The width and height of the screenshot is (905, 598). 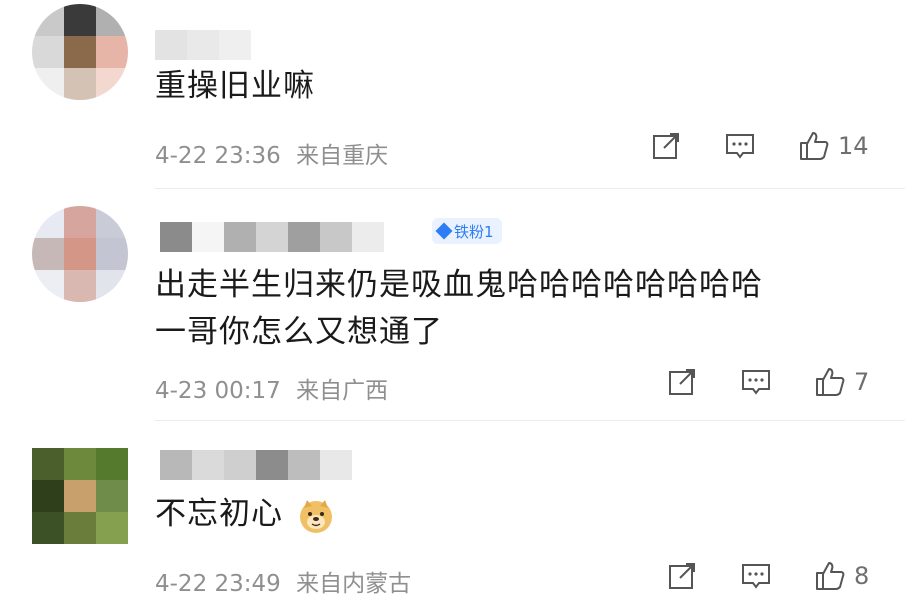 I want to click on divider, so click(x=530, y=188).